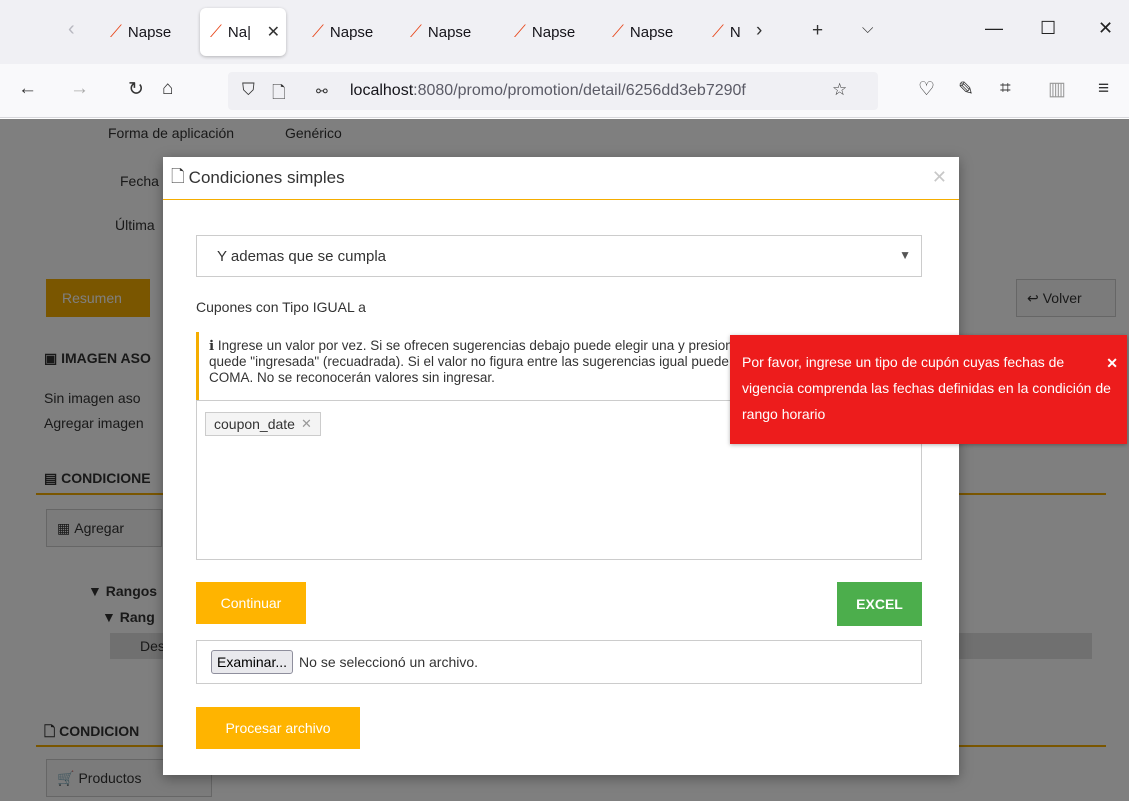  Describe the element at coordinates (561, 178) in the screenshot. I see `modal-header: 🗋 Condiciones simples ✕` at that location.